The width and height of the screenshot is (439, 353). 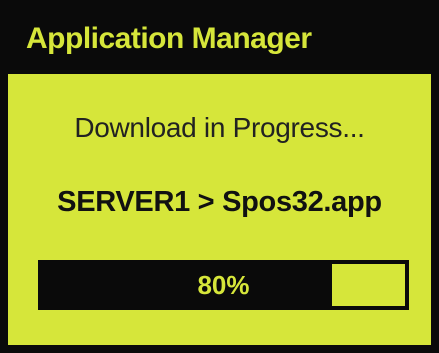 I want to click on progress-bar: 80%, so click(x=223, y=285).